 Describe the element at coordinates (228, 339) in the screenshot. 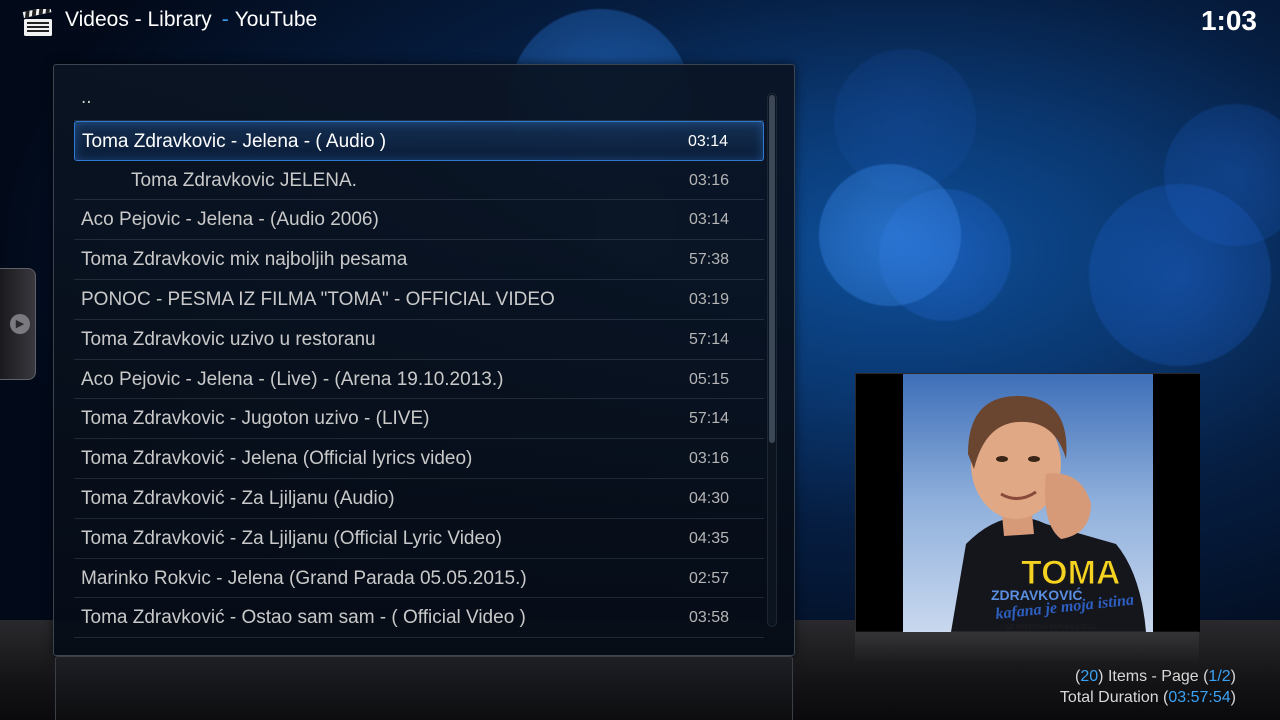

I see `list-item-title: Toma Zdravkovic uzivo u restoranu` at that location.